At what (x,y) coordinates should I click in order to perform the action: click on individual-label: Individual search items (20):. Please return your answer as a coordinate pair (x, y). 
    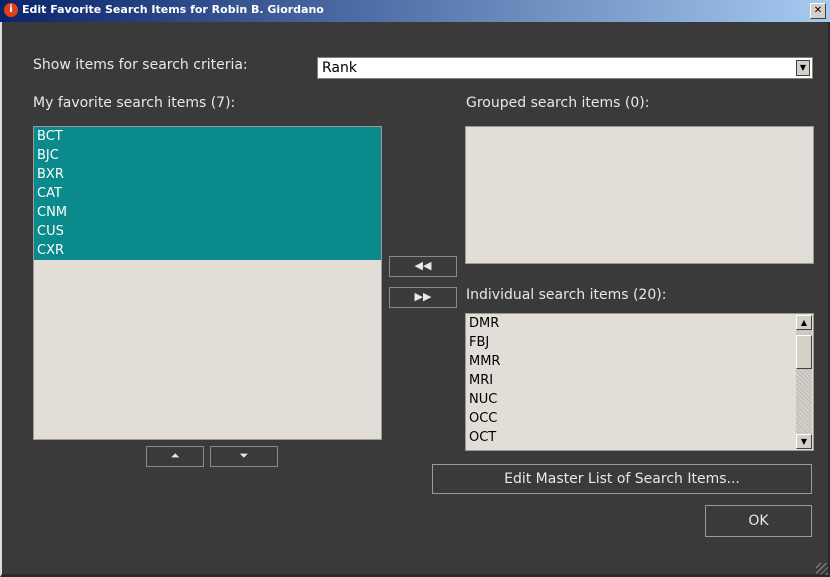
    Looking at the image, I should click on (566, 295).